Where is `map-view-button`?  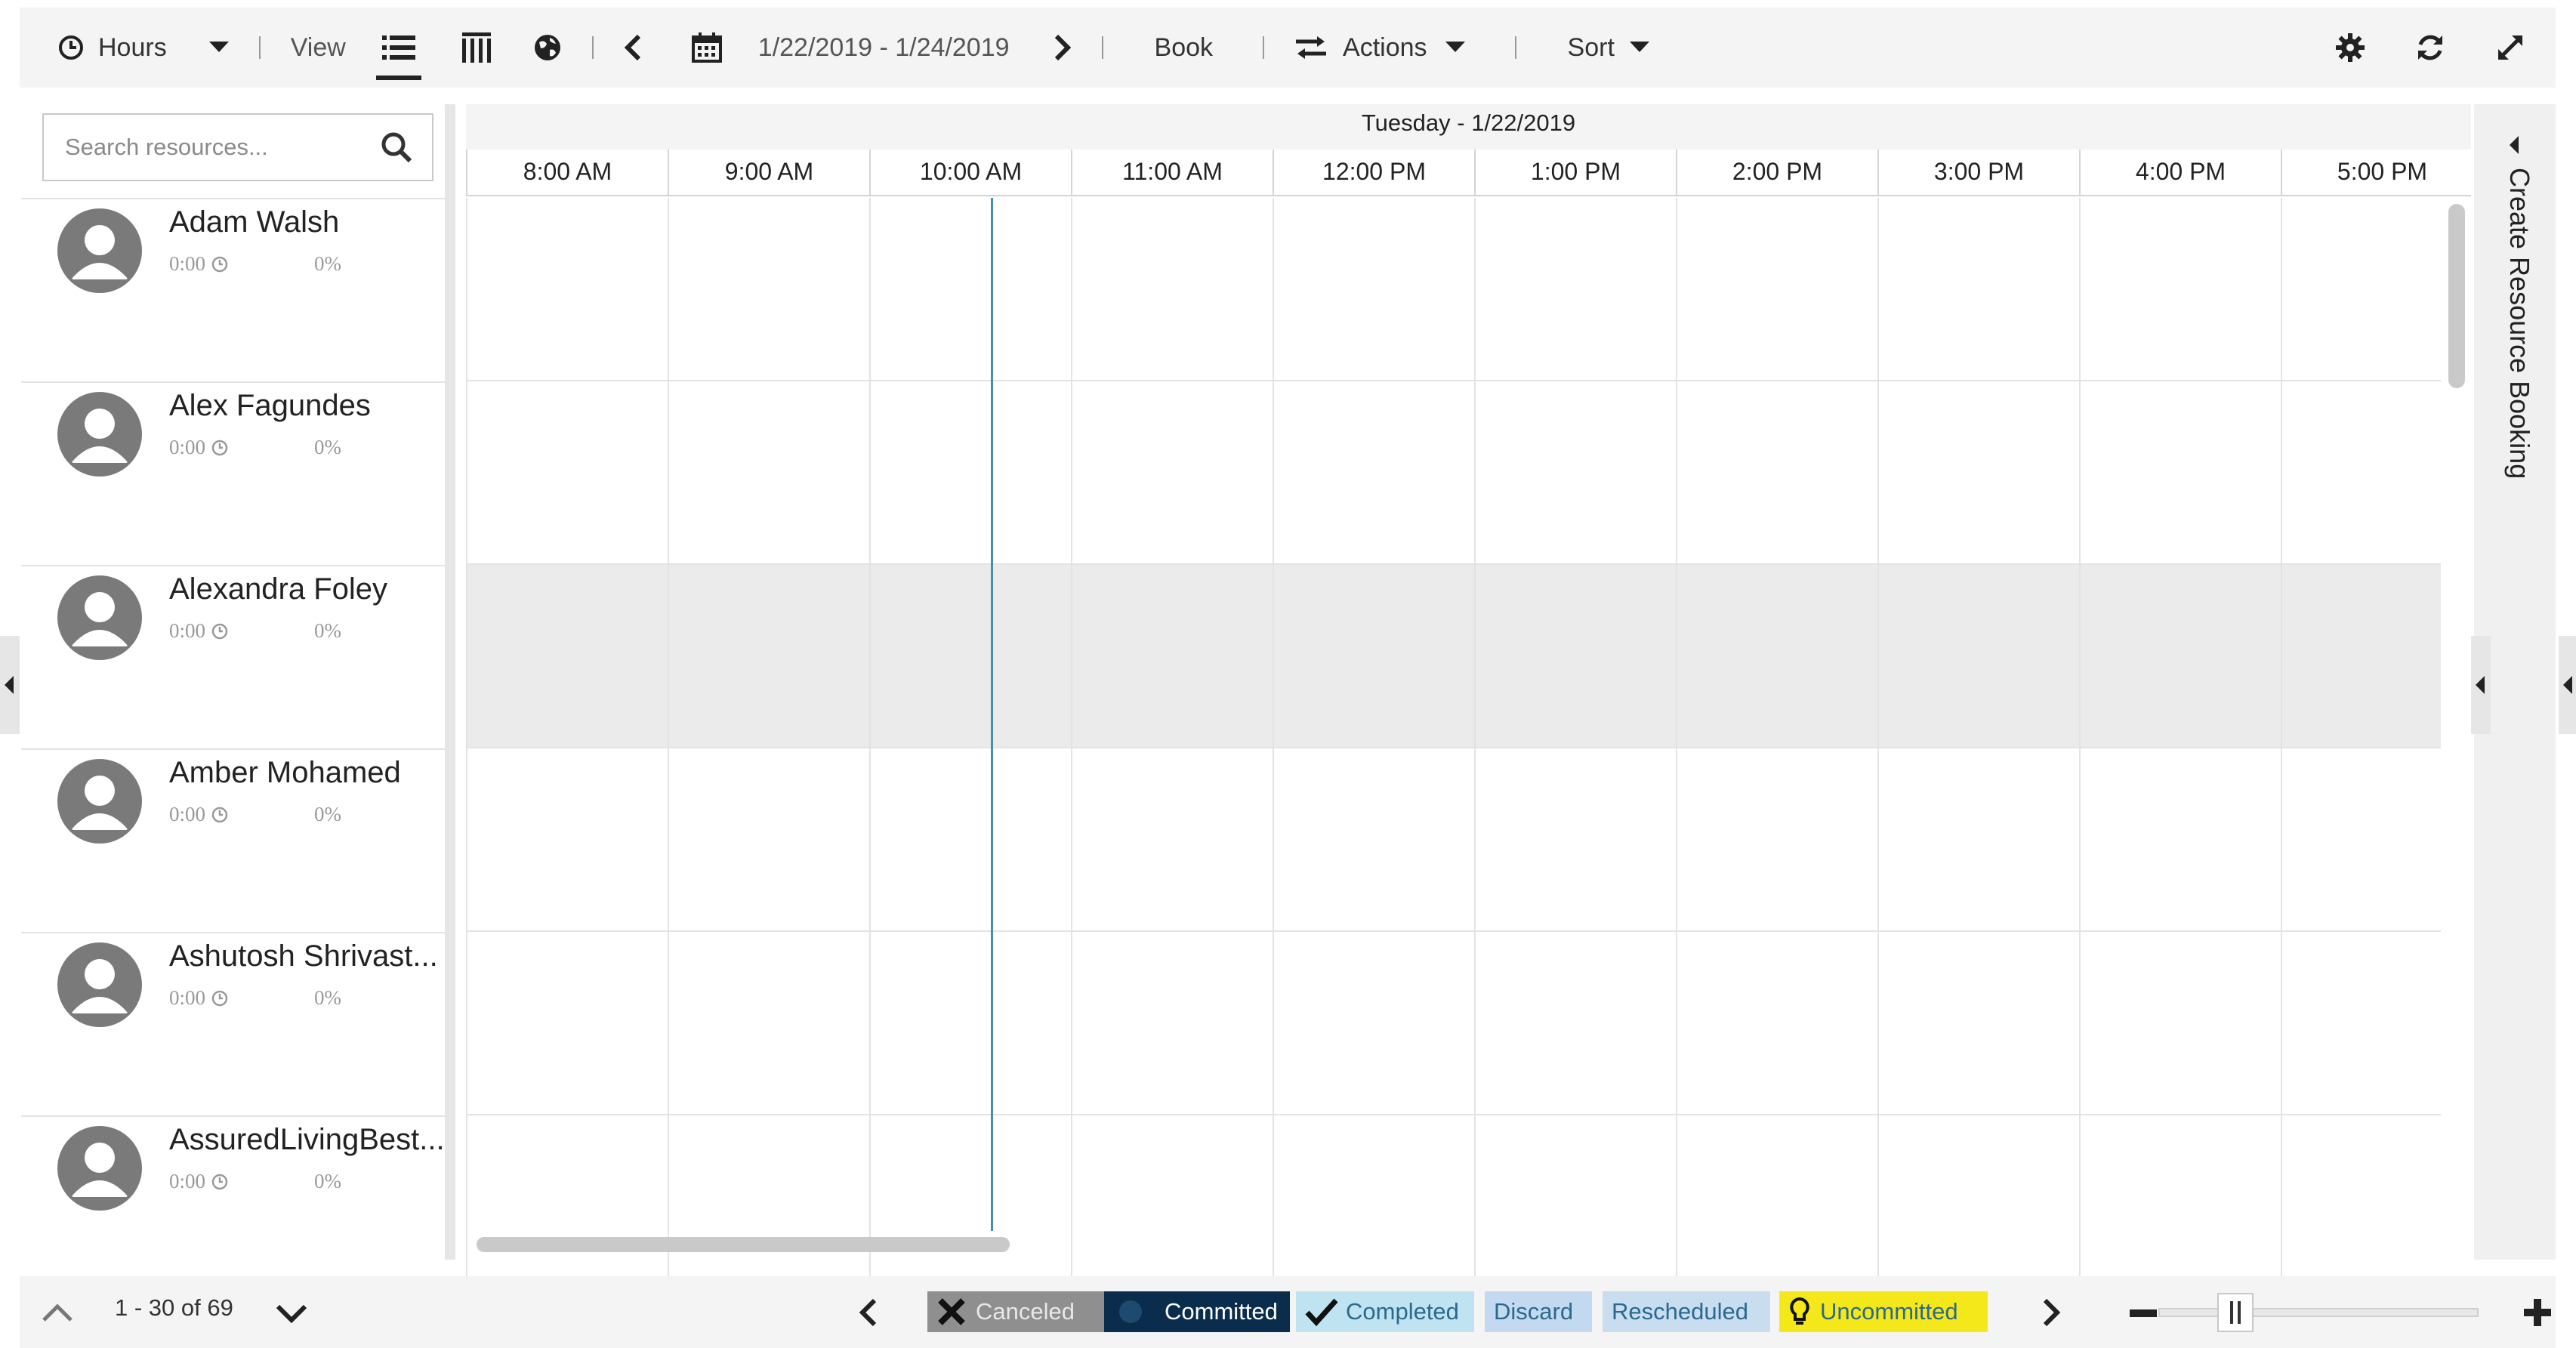 map-view-button is located at coordinates (547, 48).